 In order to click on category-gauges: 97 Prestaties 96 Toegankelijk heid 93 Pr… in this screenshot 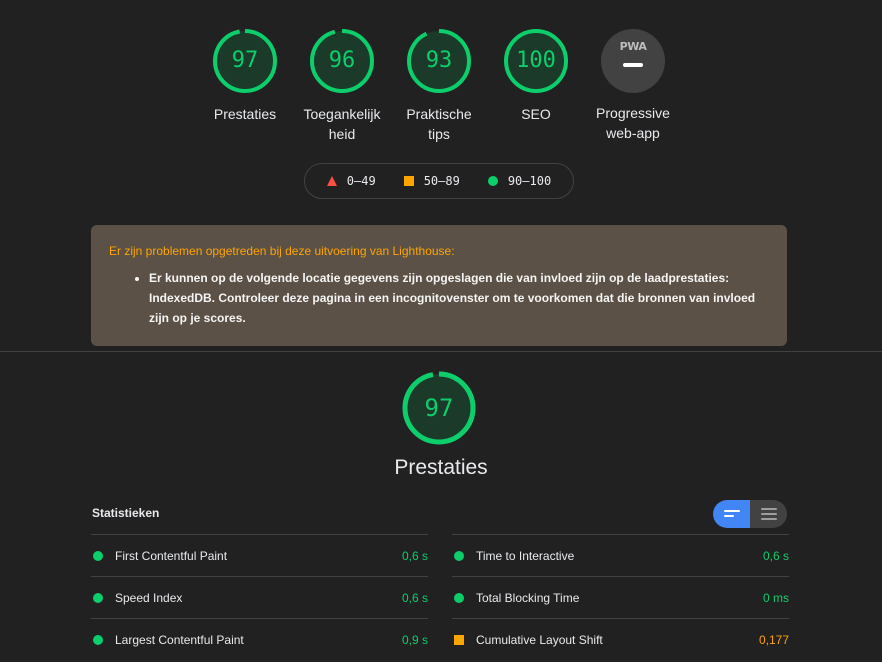, I will do `click(441, 88)`.